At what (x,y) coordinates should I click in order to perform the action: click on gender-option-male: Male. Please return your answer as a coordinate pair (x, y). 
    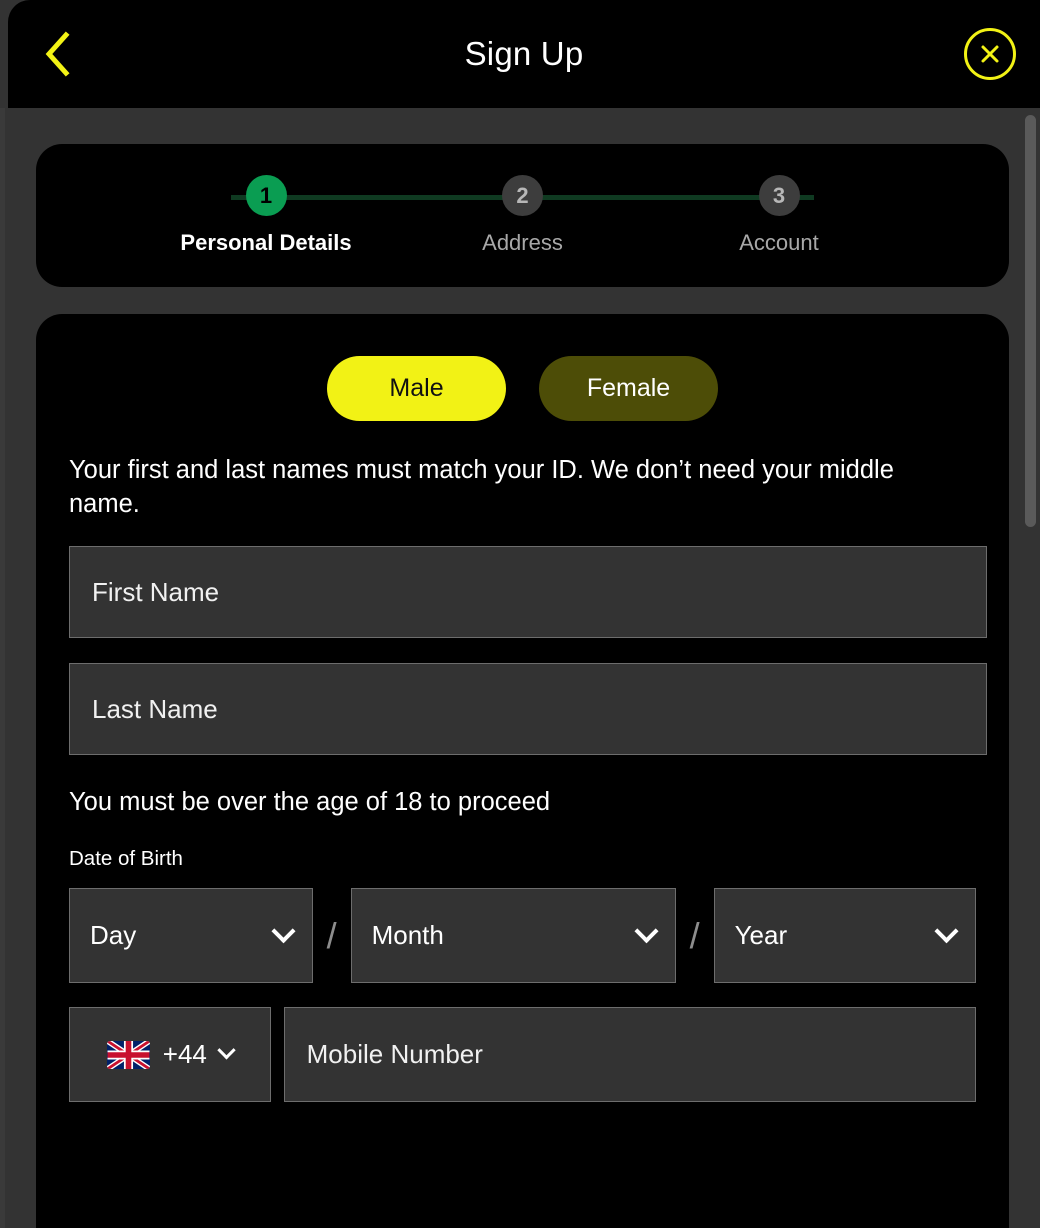
    Looking at the image, I should click on (416, 388).